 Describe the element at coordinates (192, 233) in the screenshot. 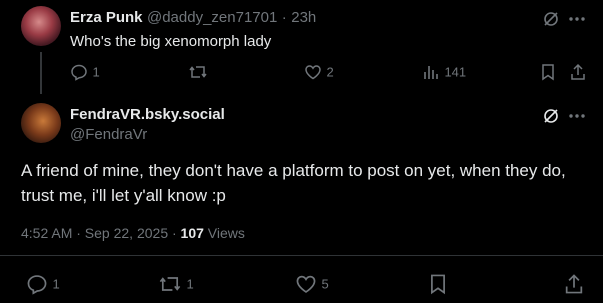

I see `post-views-count: 107` at that location.